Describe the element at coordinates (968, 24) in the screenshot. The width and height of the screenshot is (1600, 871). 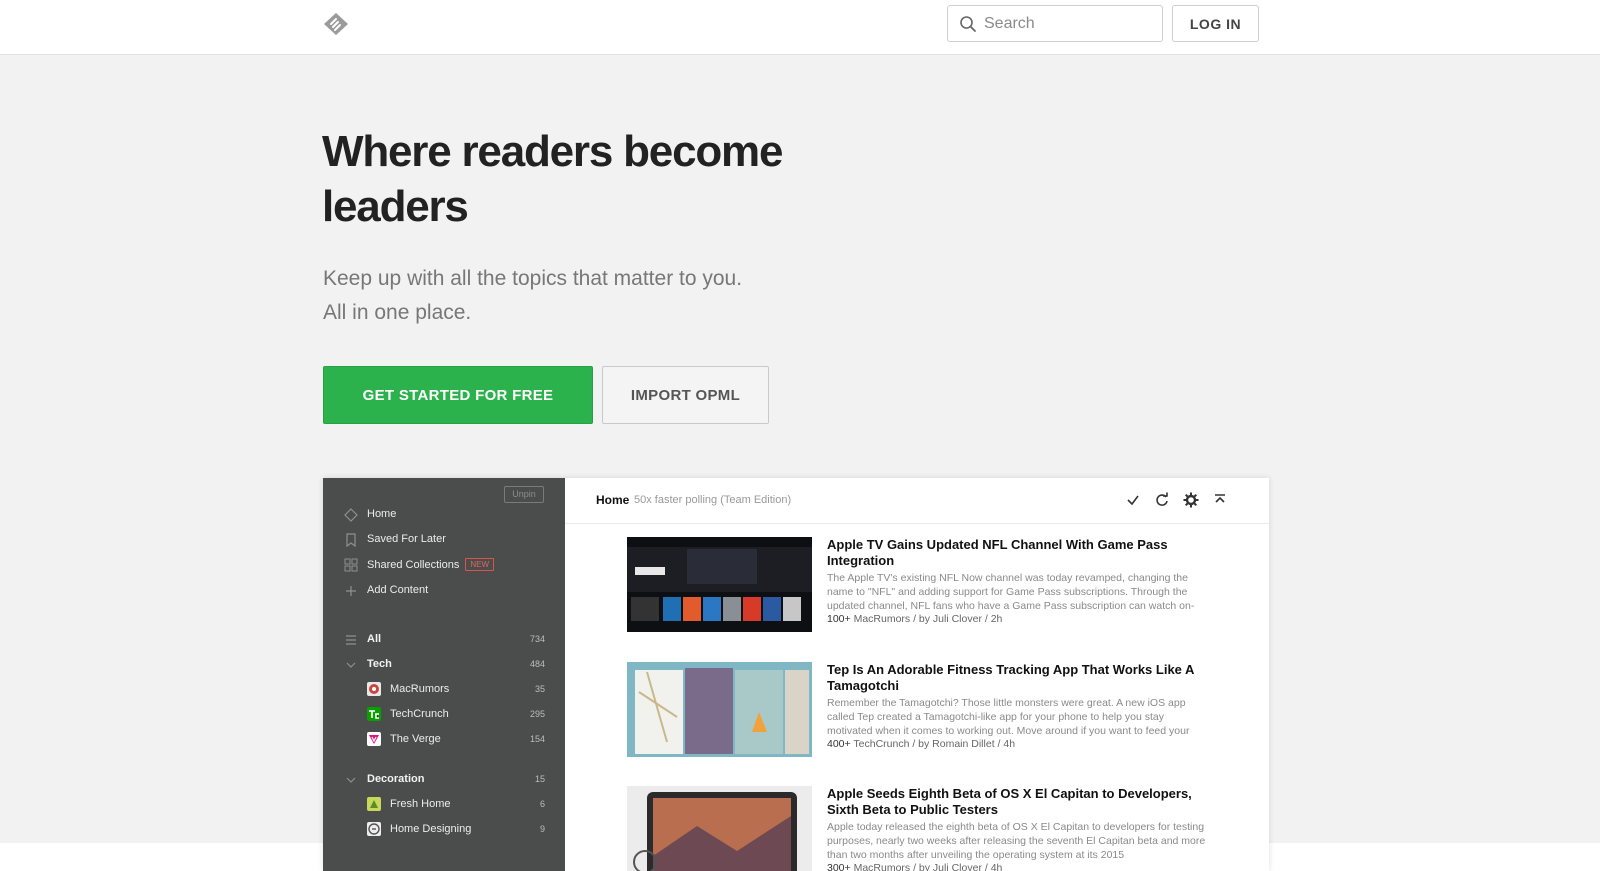
I see `search-icon` at that location.